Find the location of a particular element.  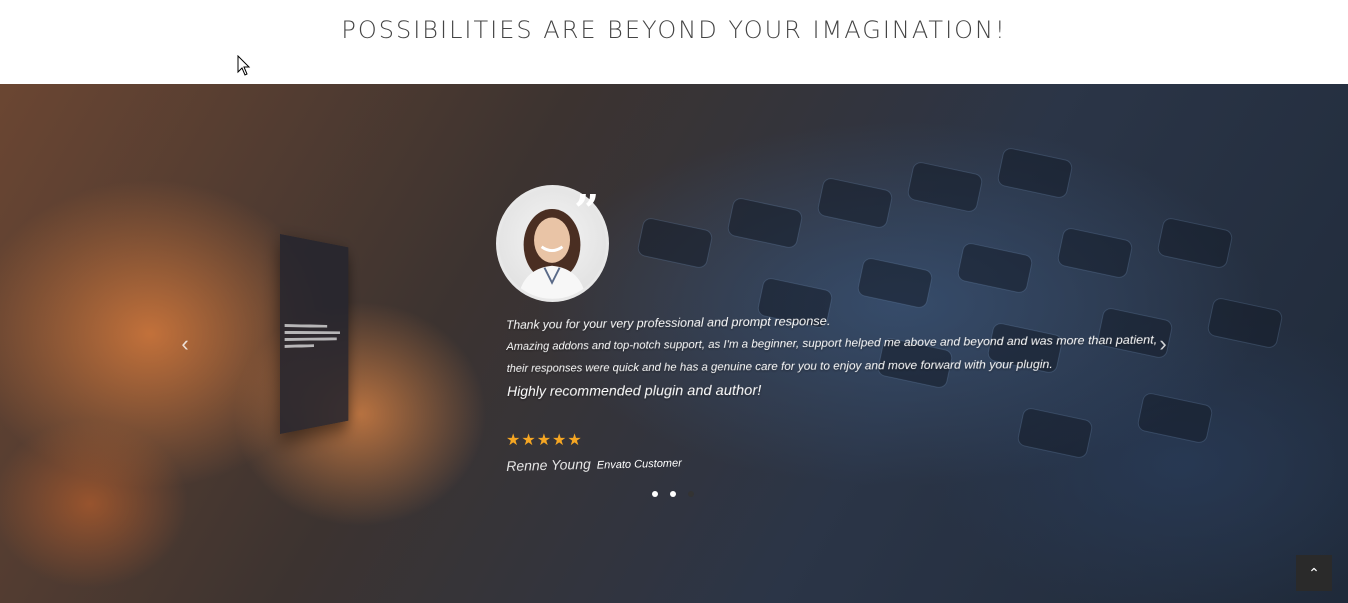

testimonial-line: Highly recommended plugin and author! is located at coordinates (634, 390).